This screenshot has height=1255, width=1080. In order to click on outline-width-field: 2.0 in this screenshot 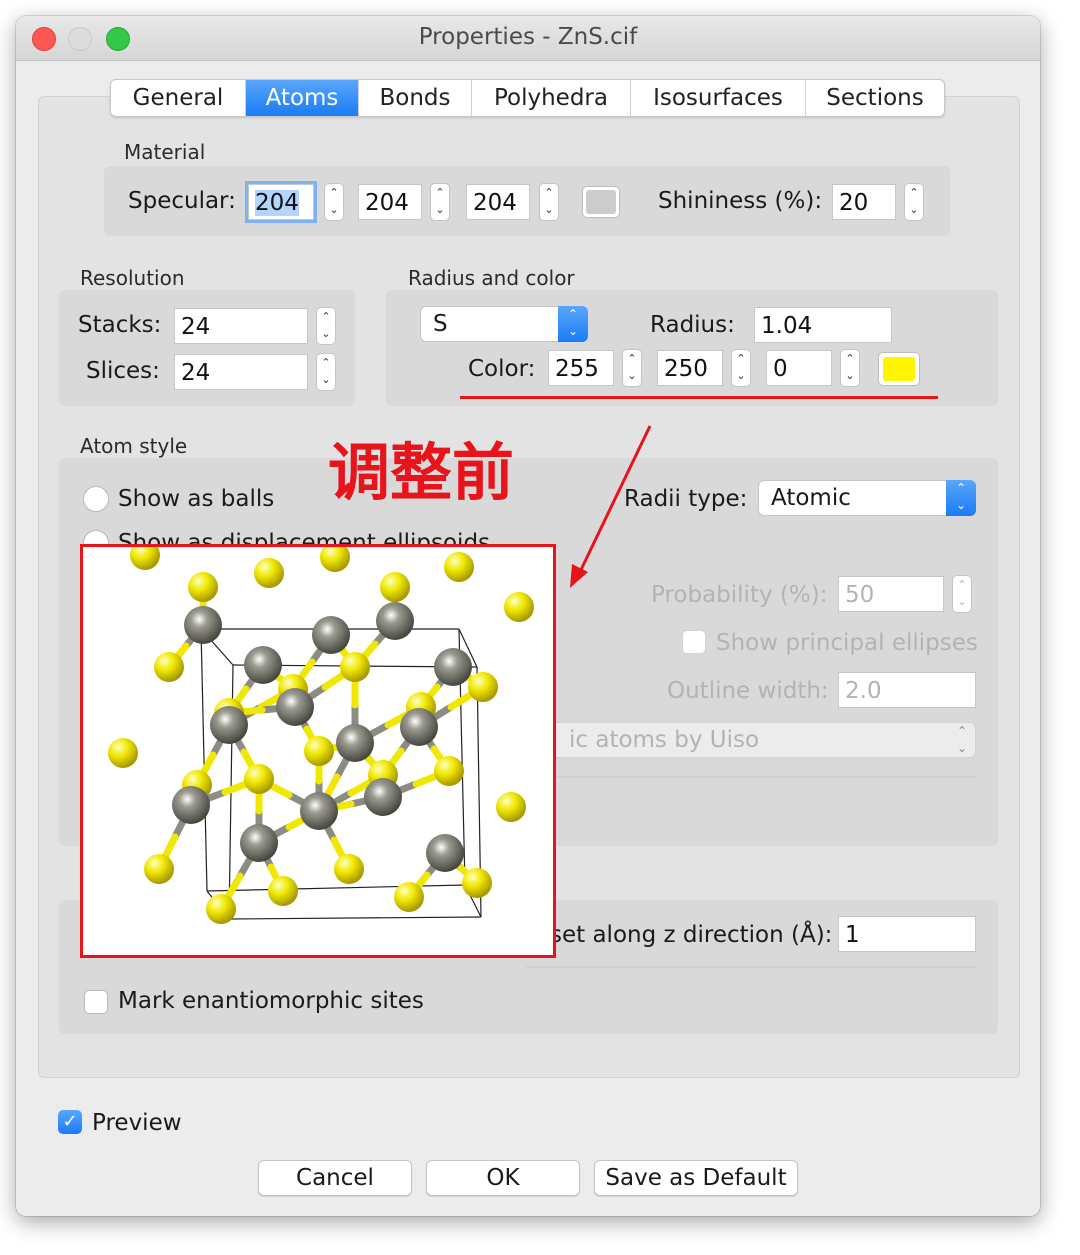, I will do `click(907, 690)`.